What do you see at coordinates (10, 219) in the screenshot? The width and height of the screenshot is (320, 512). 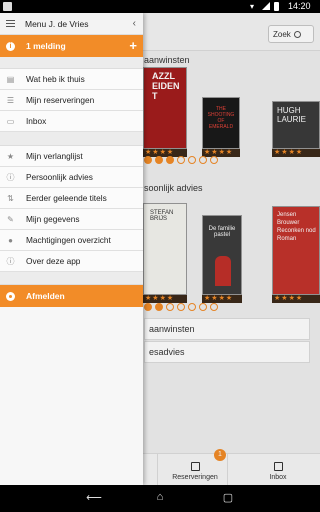 I see `edit-icon: ✎` at bounding box center [10, 219].